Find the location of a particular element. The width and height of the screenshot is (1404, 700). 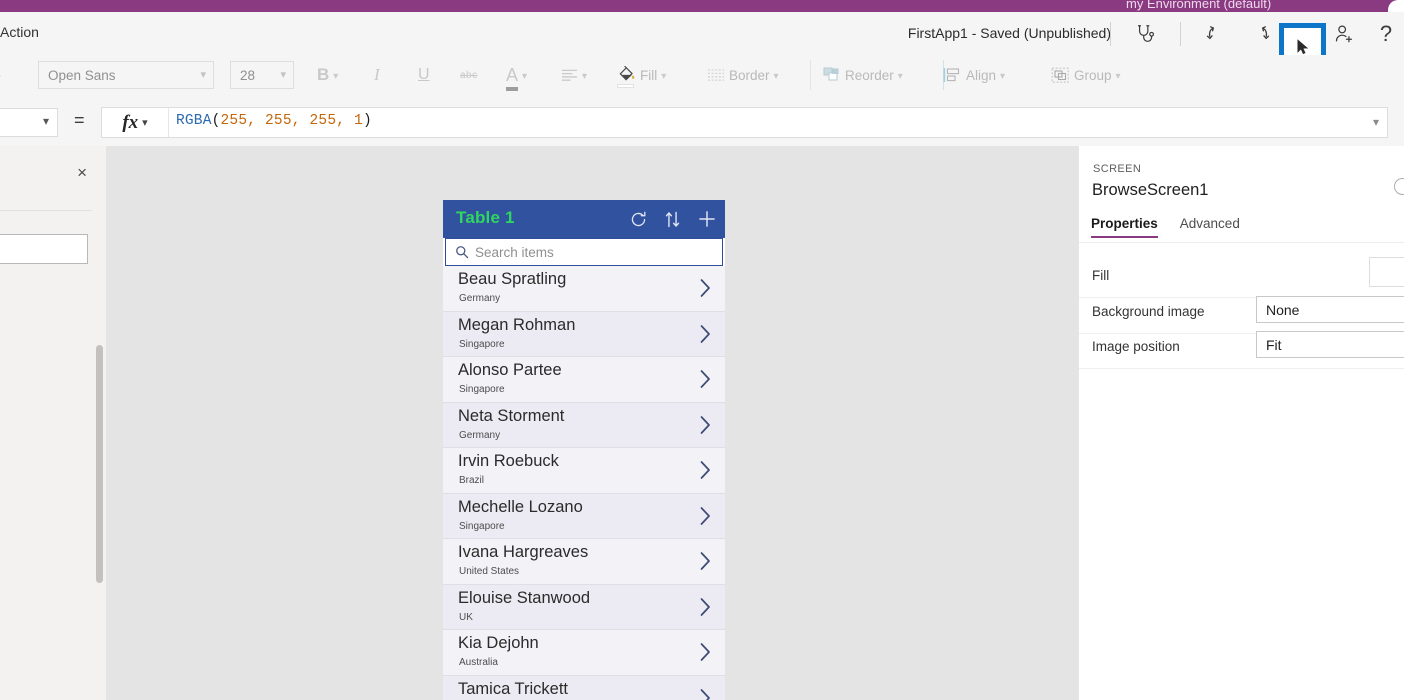

left-panel-scrollbar is located at coordinates (99, 423).